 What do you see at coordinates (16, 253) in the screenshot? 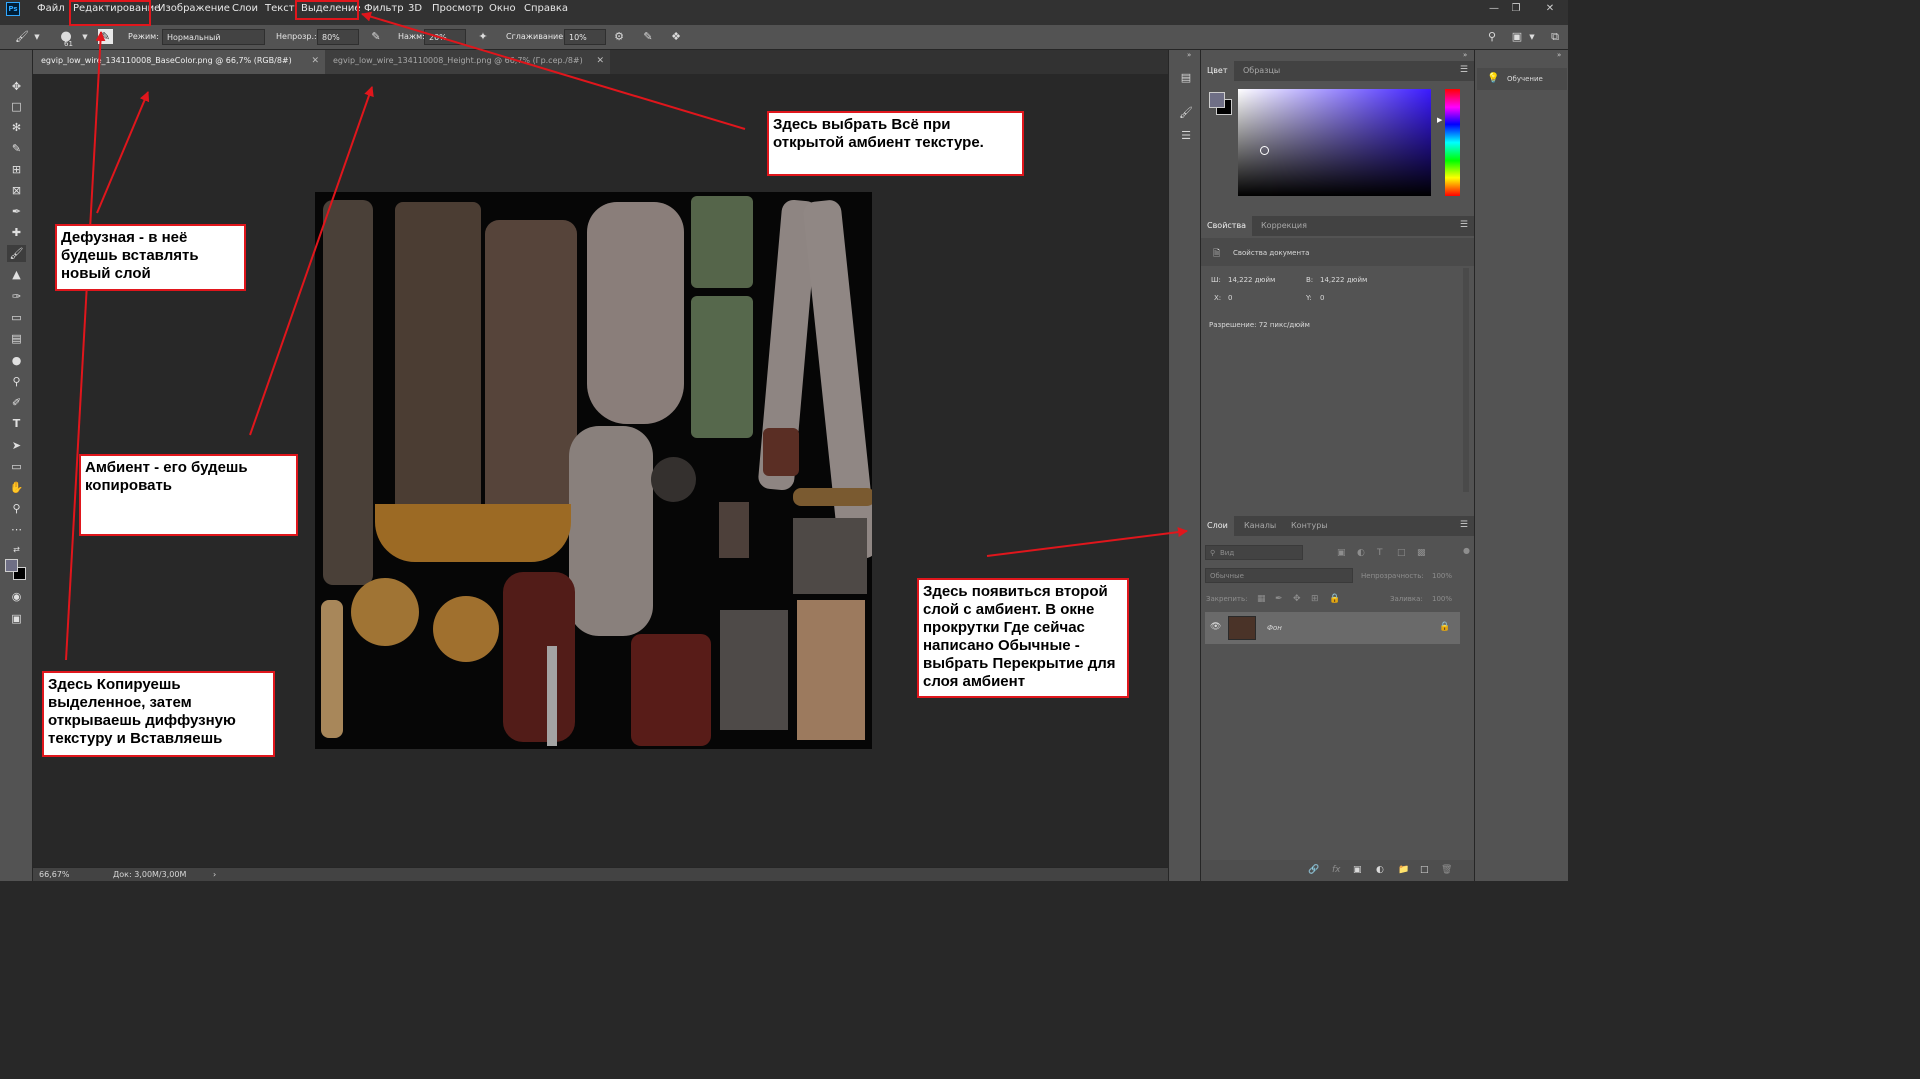
I see `brush-icon: 🖌` at bounding box center [16, 253].